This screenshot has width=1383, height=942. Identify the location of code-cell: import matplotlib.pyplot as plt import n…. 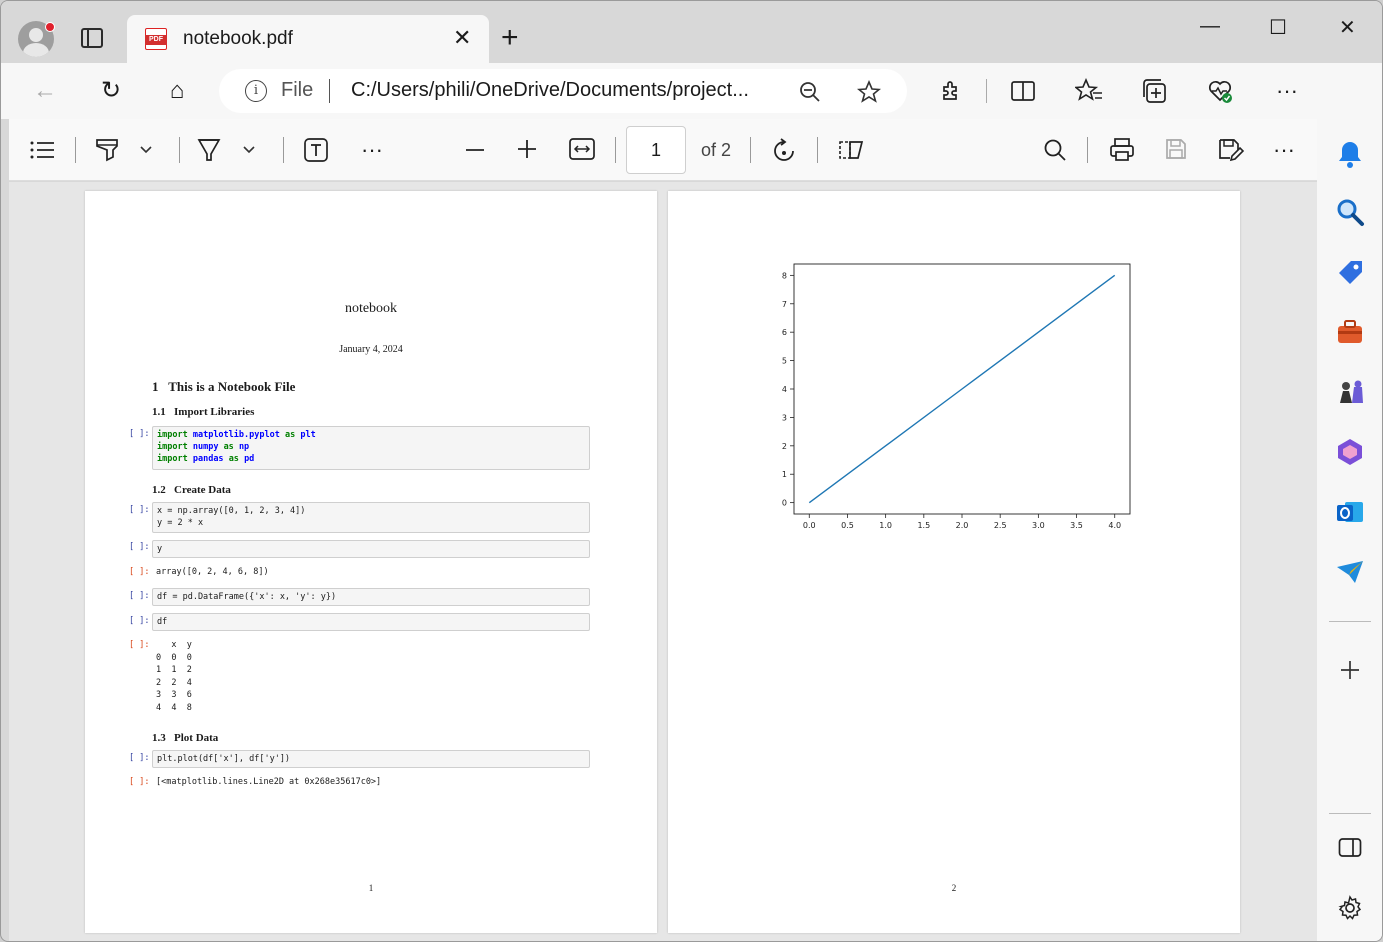
(371, 448).